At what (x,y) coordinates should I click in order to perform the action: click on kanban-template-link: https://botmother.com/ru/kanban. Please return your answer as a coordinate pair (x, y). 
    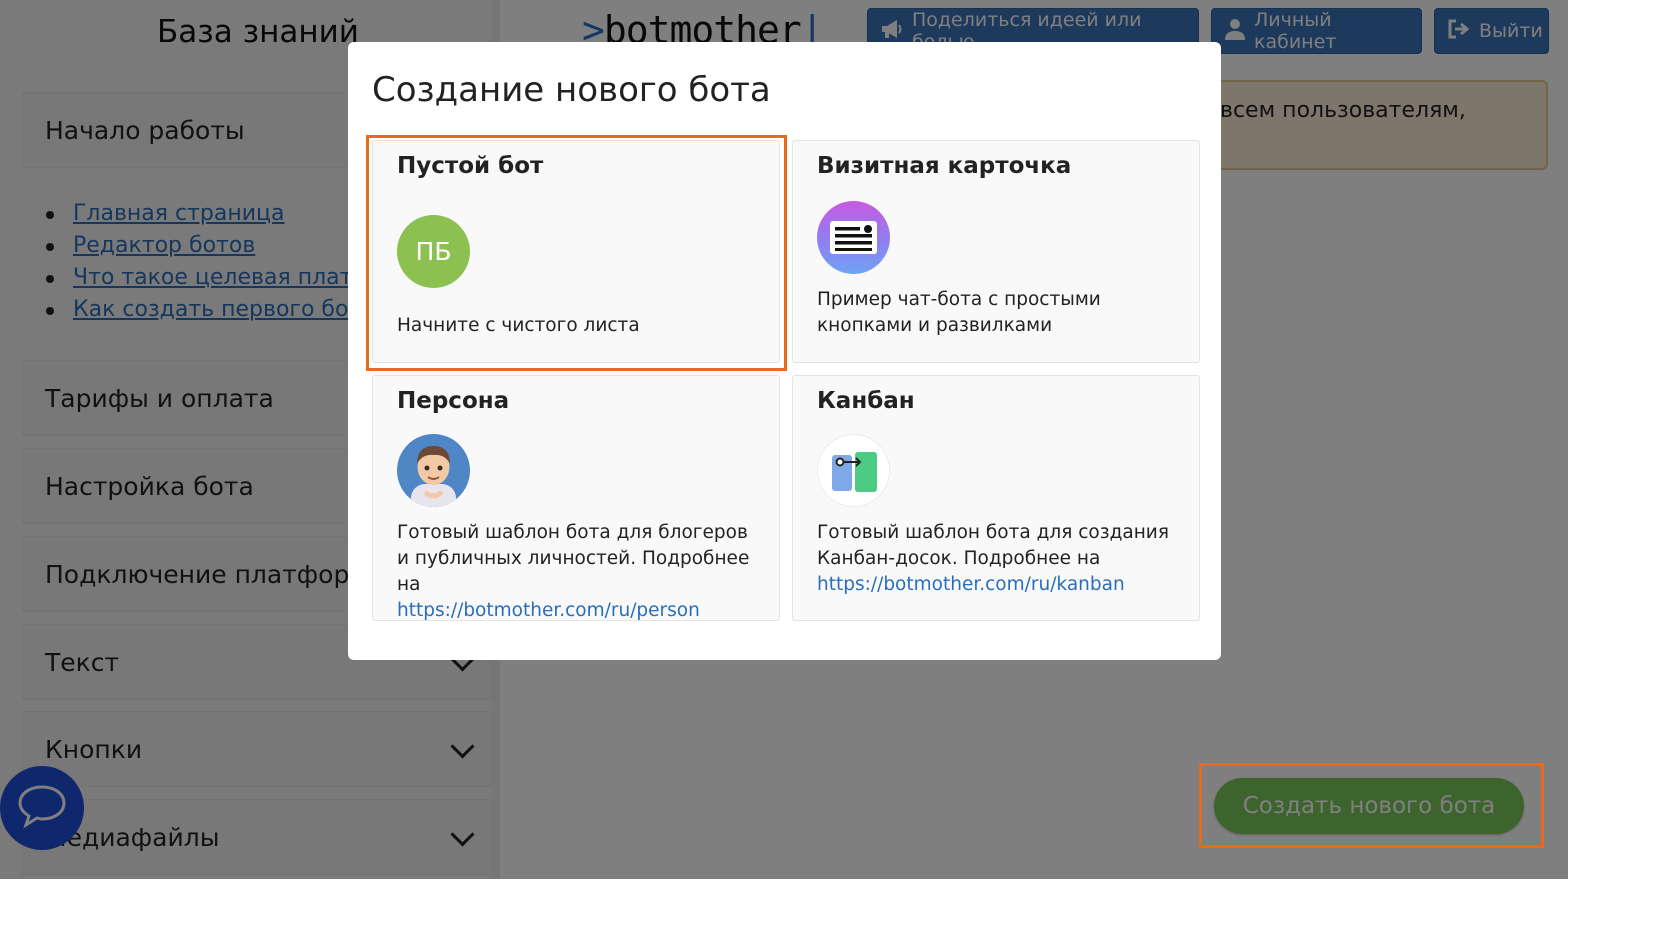
    Looking at the image, I should click on (971, 584).